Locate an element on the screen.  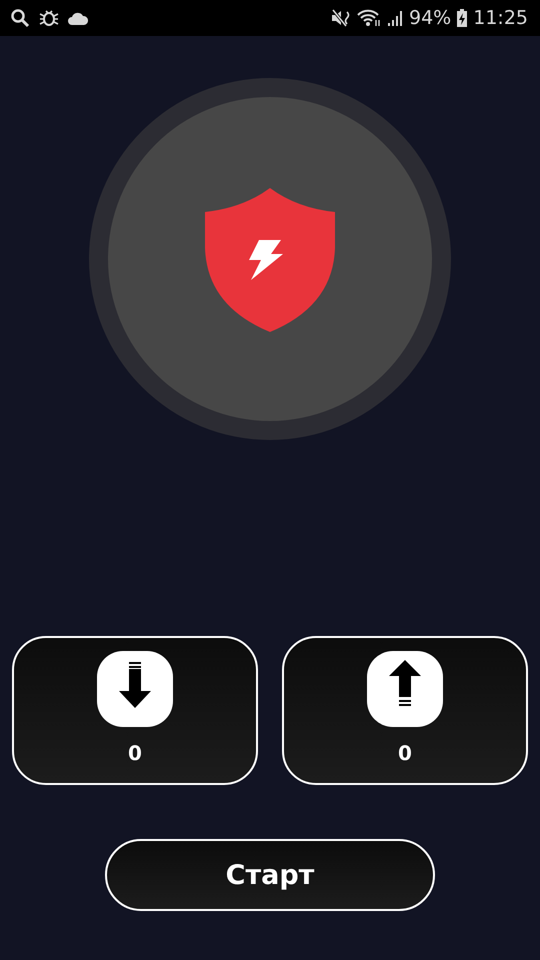
battery-percent: 94% is located at coordinates (430, 18).